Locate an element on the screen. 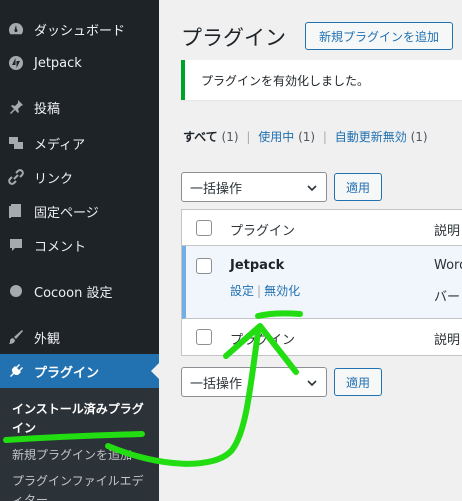 The width and height of the screenshot is (462, 501). add-new-plugin-button: 新規プラグインを追加 is located at coordinates (379, 36).